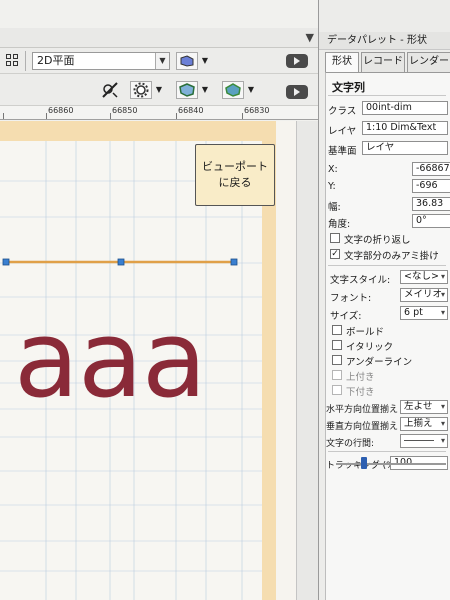  I want to click on text-style-select: <なし>, so click(424, 277).